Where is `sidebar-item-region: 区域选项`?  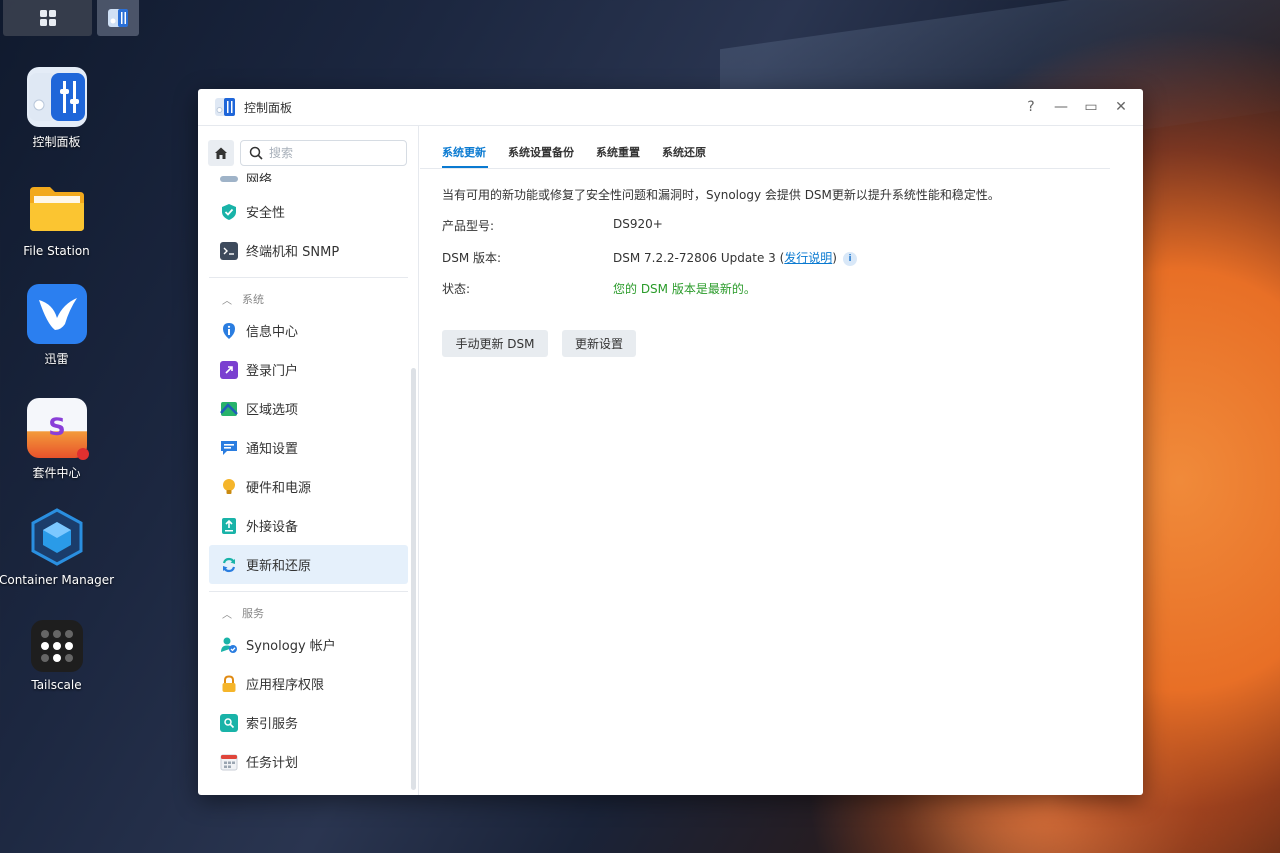
sidebar-item-region: 区域选项 is located at coordinates (308, 408).